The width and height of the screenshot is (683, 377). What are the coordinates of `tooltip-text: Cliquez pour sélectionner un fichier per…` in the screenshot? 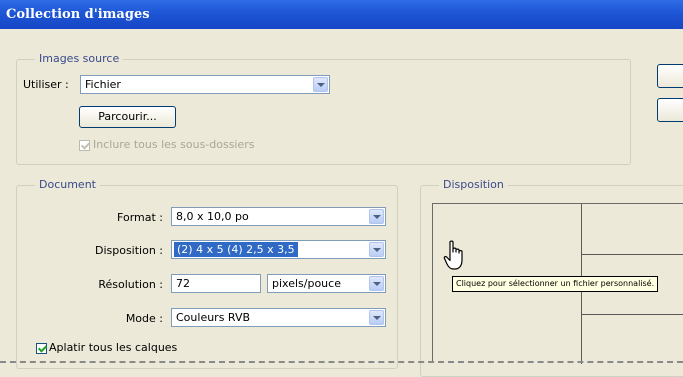 It's located at (555, 283).